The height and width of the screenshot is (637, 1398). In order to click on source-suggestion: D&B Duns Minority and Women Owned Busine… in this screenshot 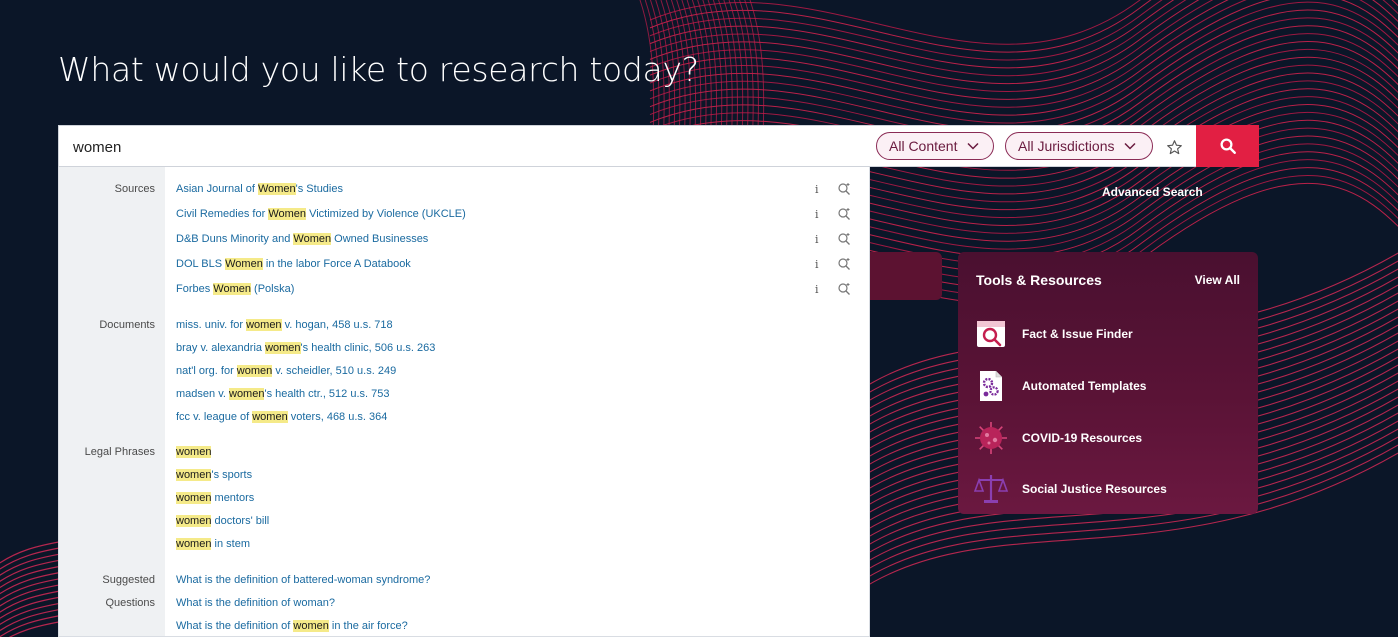, I will do `click(302, 239)`.